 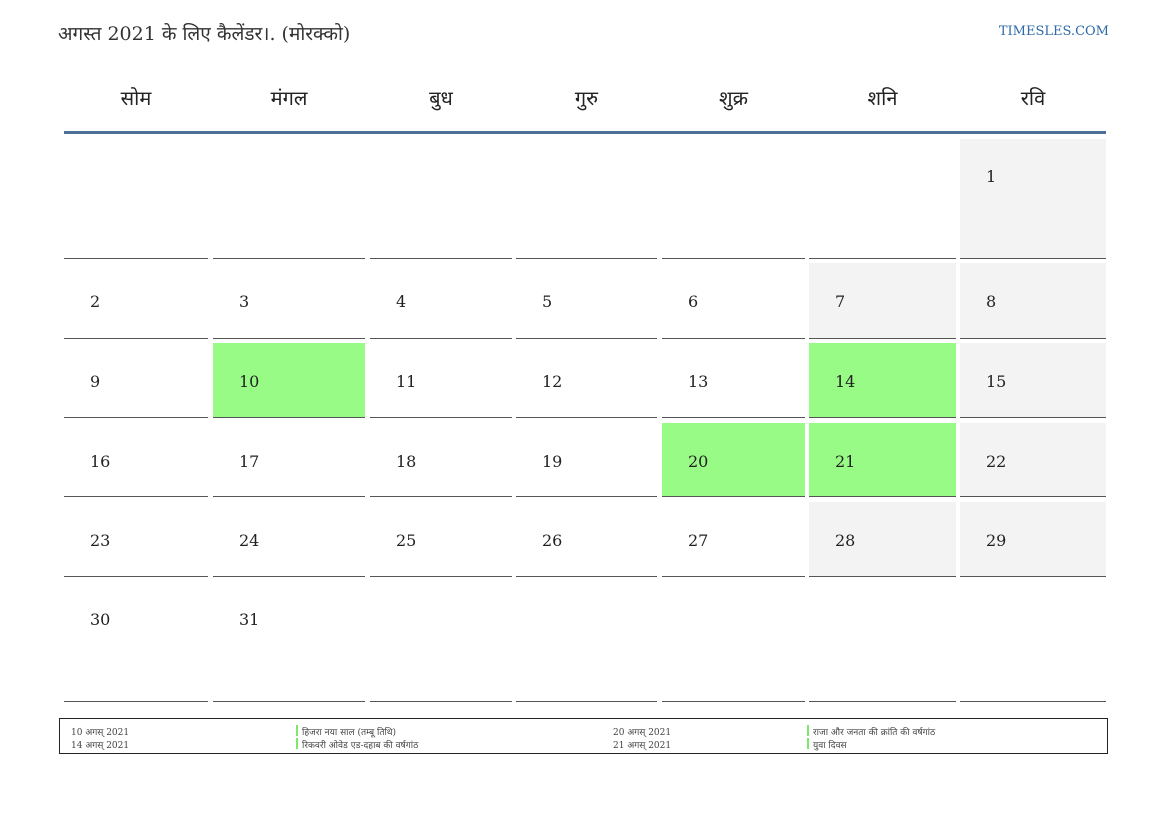 What do you see at coordinates (871, 731) in the screenshot?
I see `legend-holiday-name: राजा और जनता की क्रांति की वर्षगांठ` at bounding box center [871, 731].